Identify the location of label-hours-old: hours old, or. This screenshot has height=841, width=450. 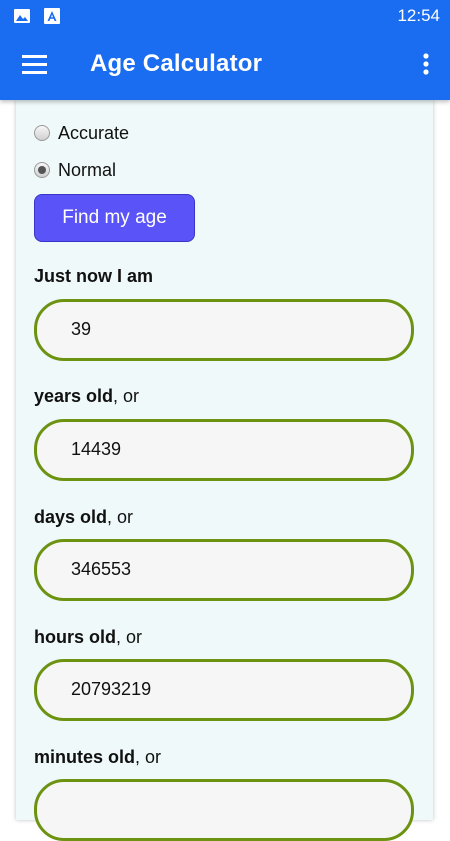
(88, 637).